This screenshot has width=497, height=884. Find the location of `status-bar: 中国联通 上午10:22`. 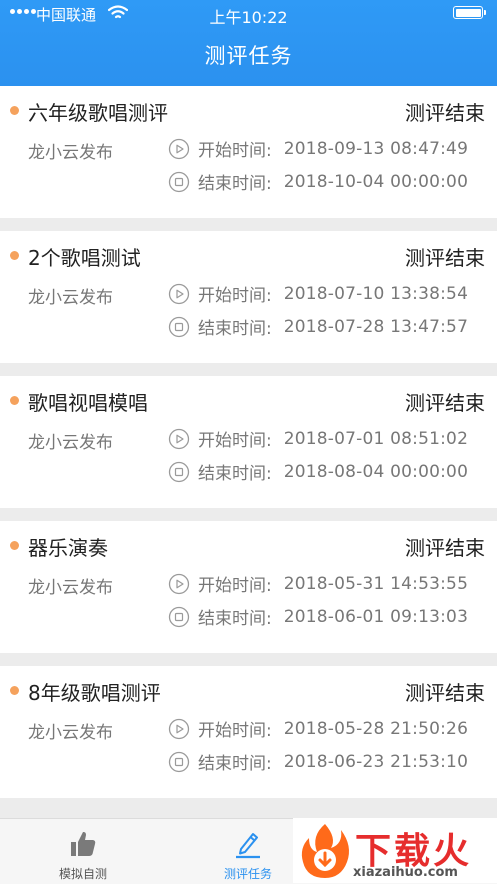

status-bar: 中国联通 上午10:22 is located at coordinates (248, 14).